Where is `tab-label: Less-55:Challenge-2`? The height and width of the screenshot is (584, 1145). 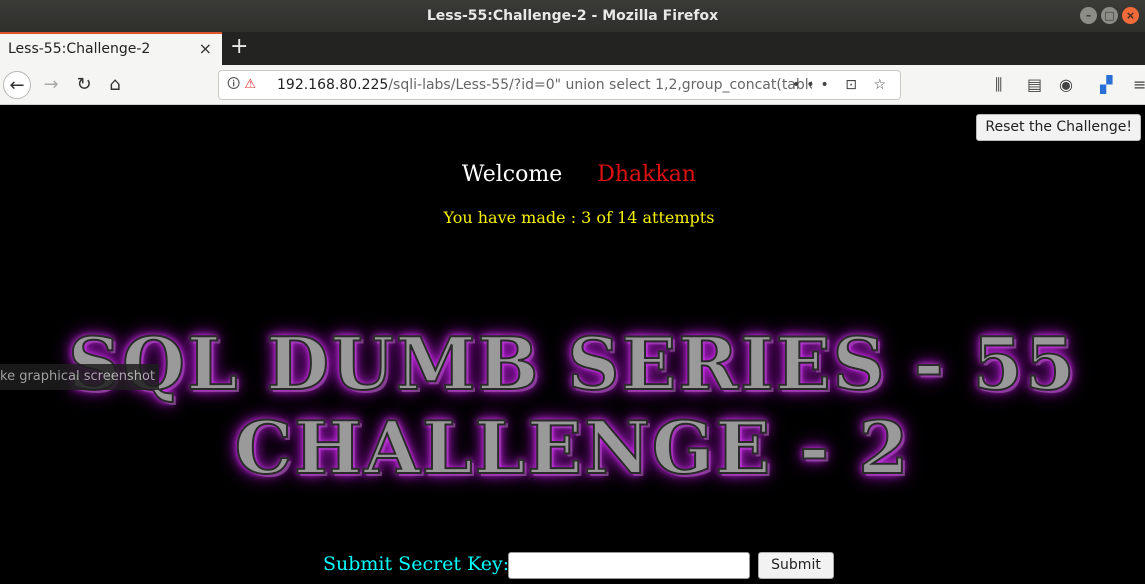 tab-label: Less-55:Challenge-2 is located at coordinates (79, 49).